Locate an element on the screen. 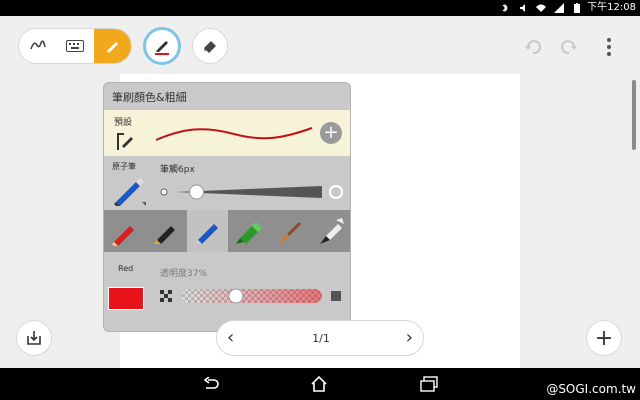  watermark: @SOGI.com.tw is located at coordinates (591, 389).